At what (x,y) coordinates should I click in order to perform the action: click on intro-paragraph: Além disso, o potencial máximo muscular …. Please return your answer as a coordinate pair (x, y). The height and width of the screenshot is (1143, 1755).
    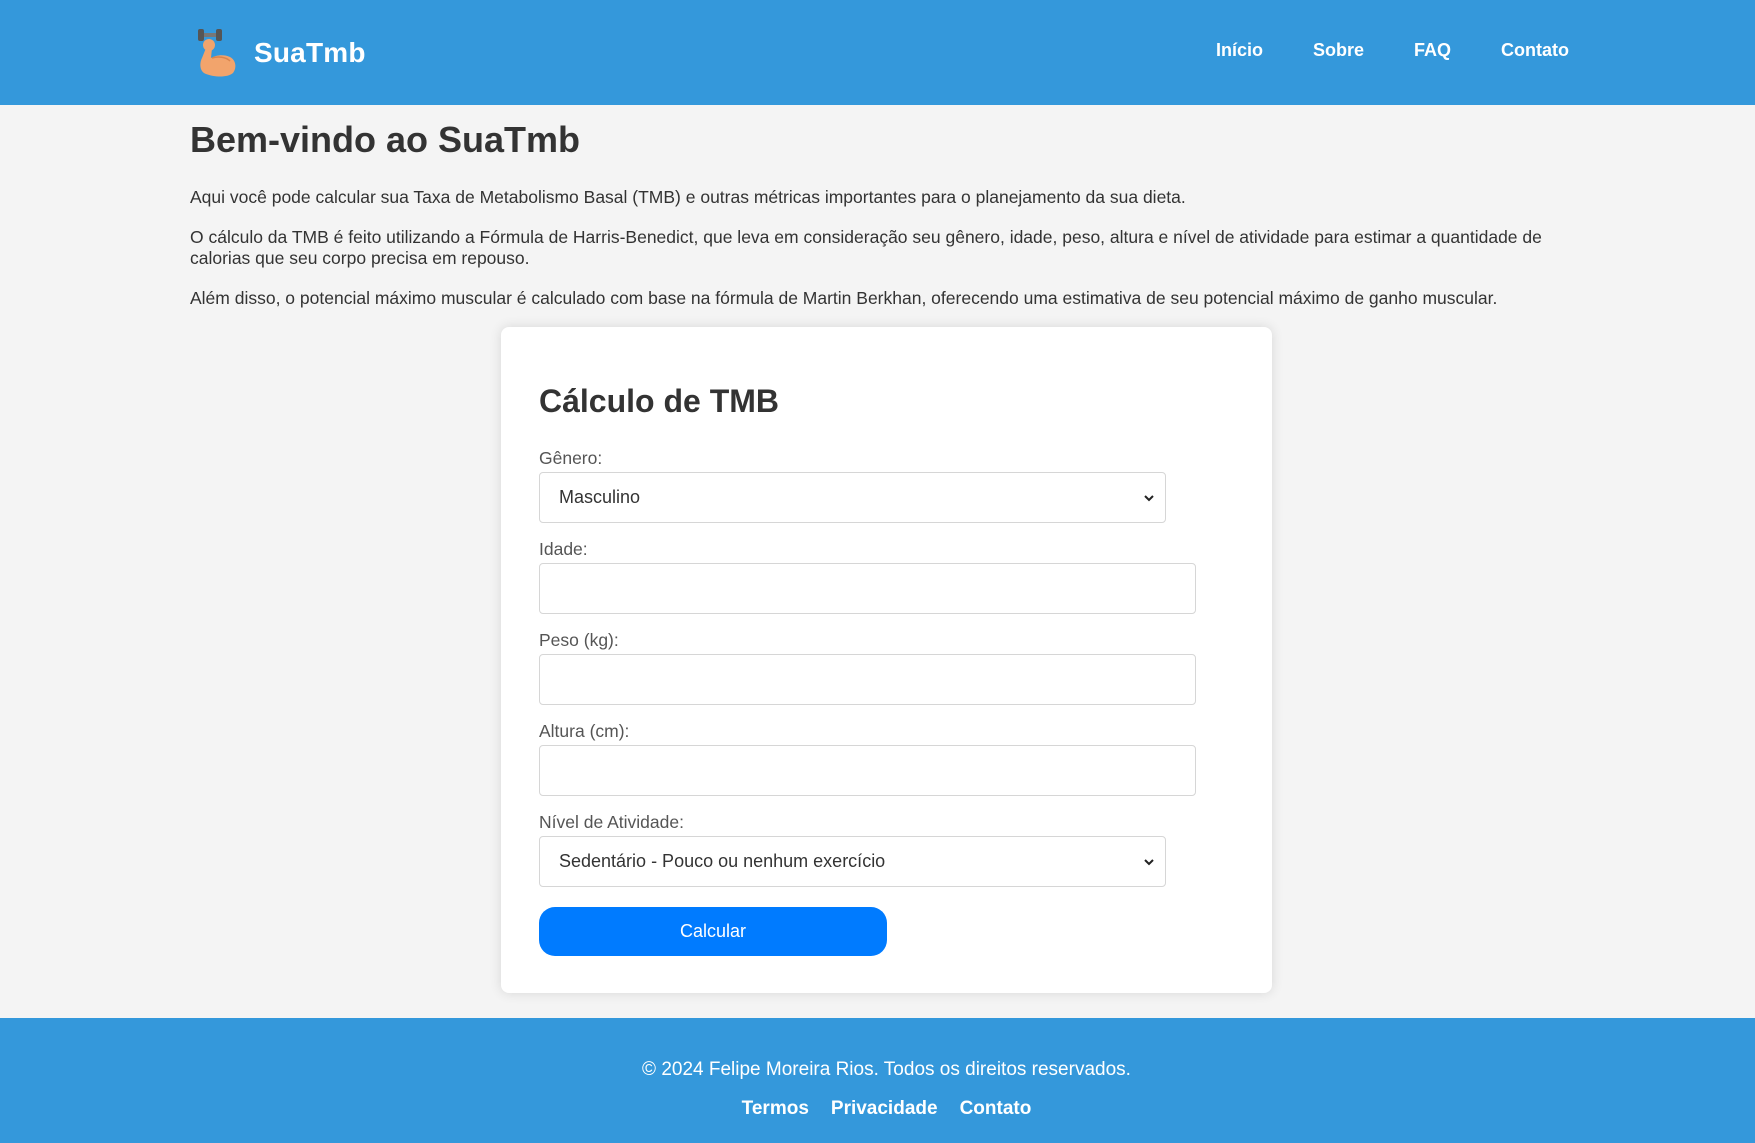
    Looking at the image, I should click on (844, 298).